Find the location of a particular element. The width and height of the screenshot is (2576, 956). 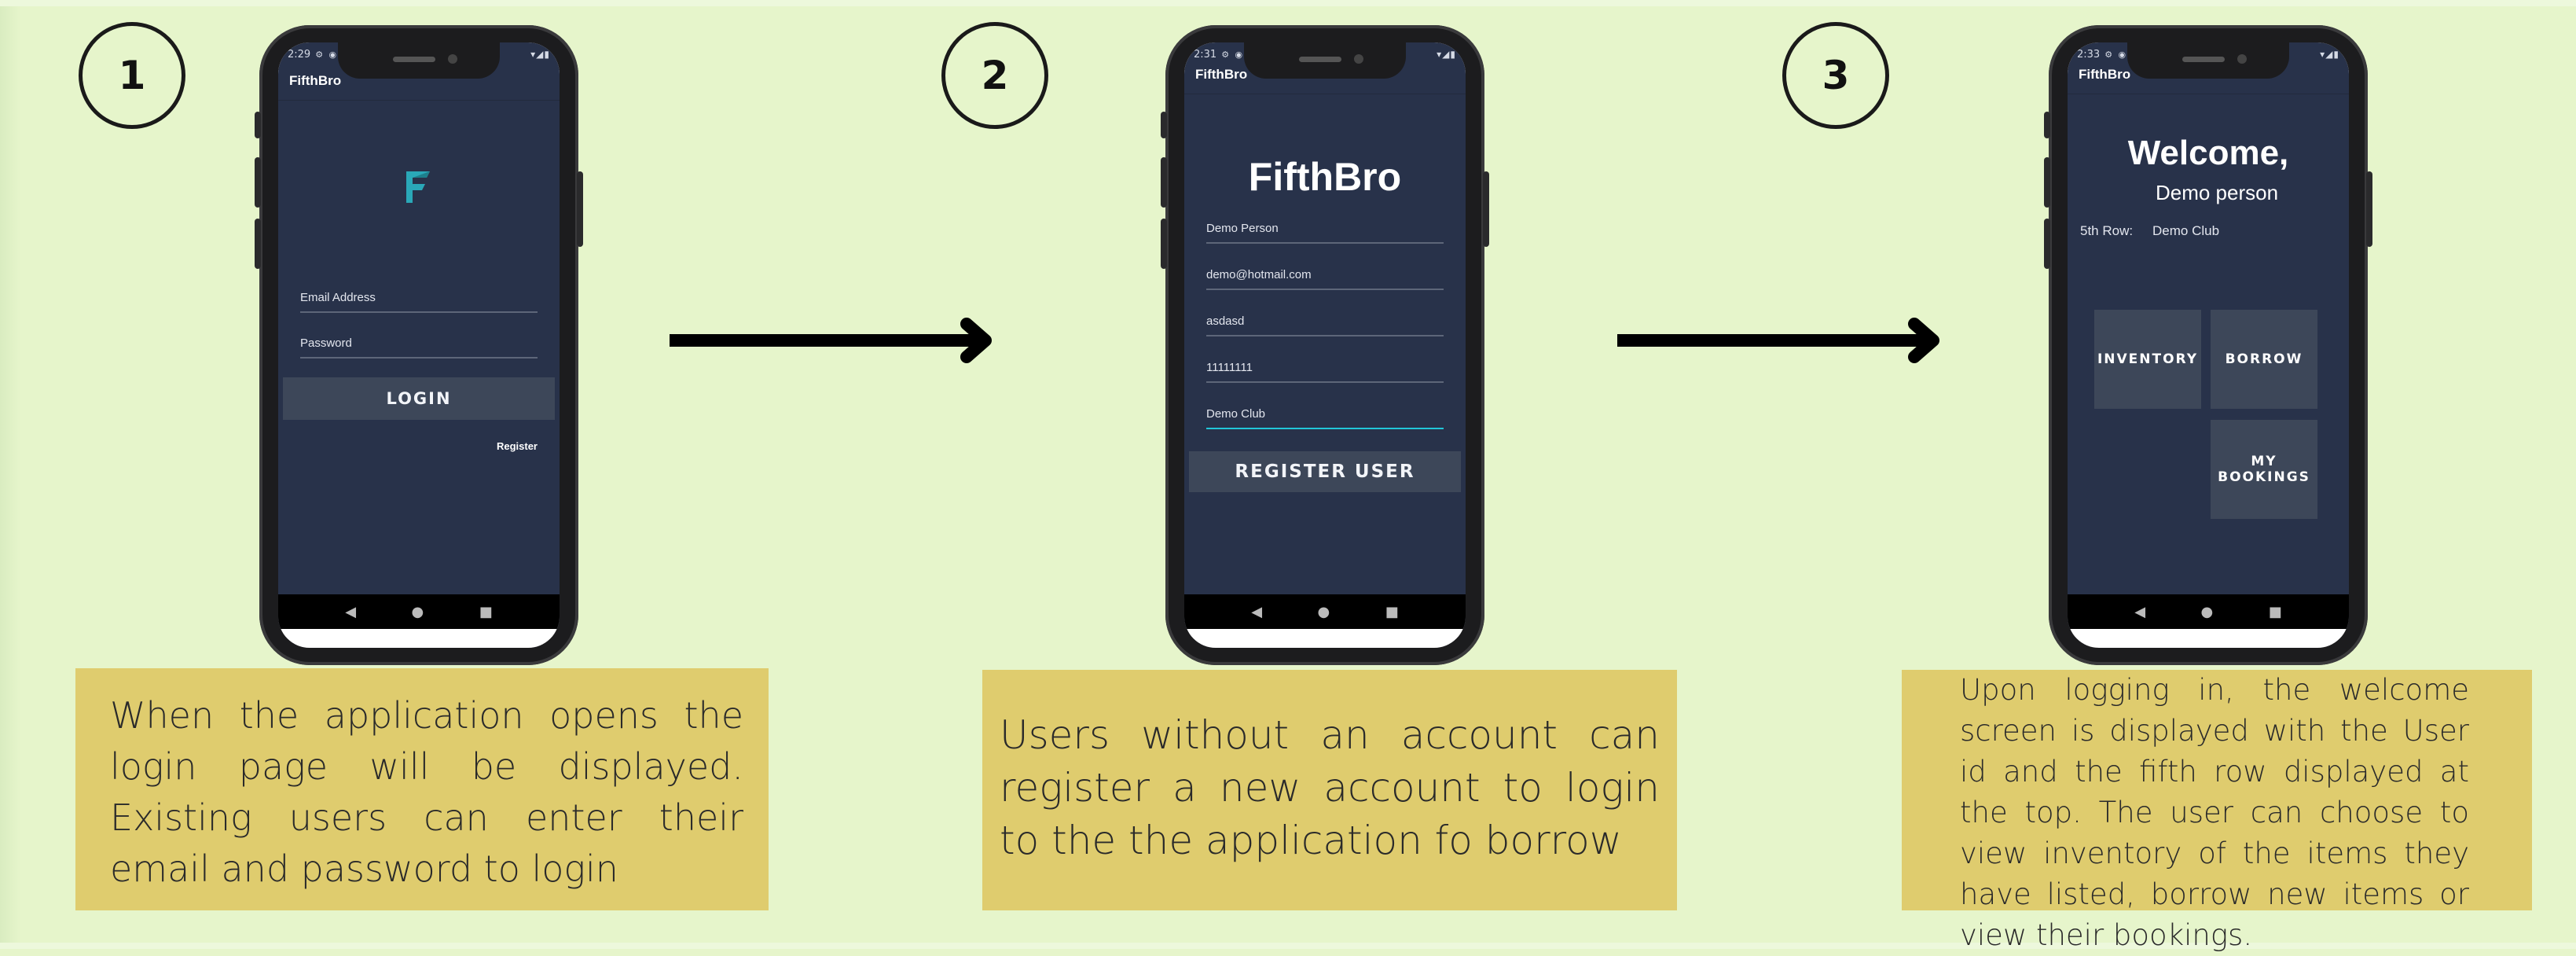

step-3-circle: 3 is located at coordinates (1835, 75).